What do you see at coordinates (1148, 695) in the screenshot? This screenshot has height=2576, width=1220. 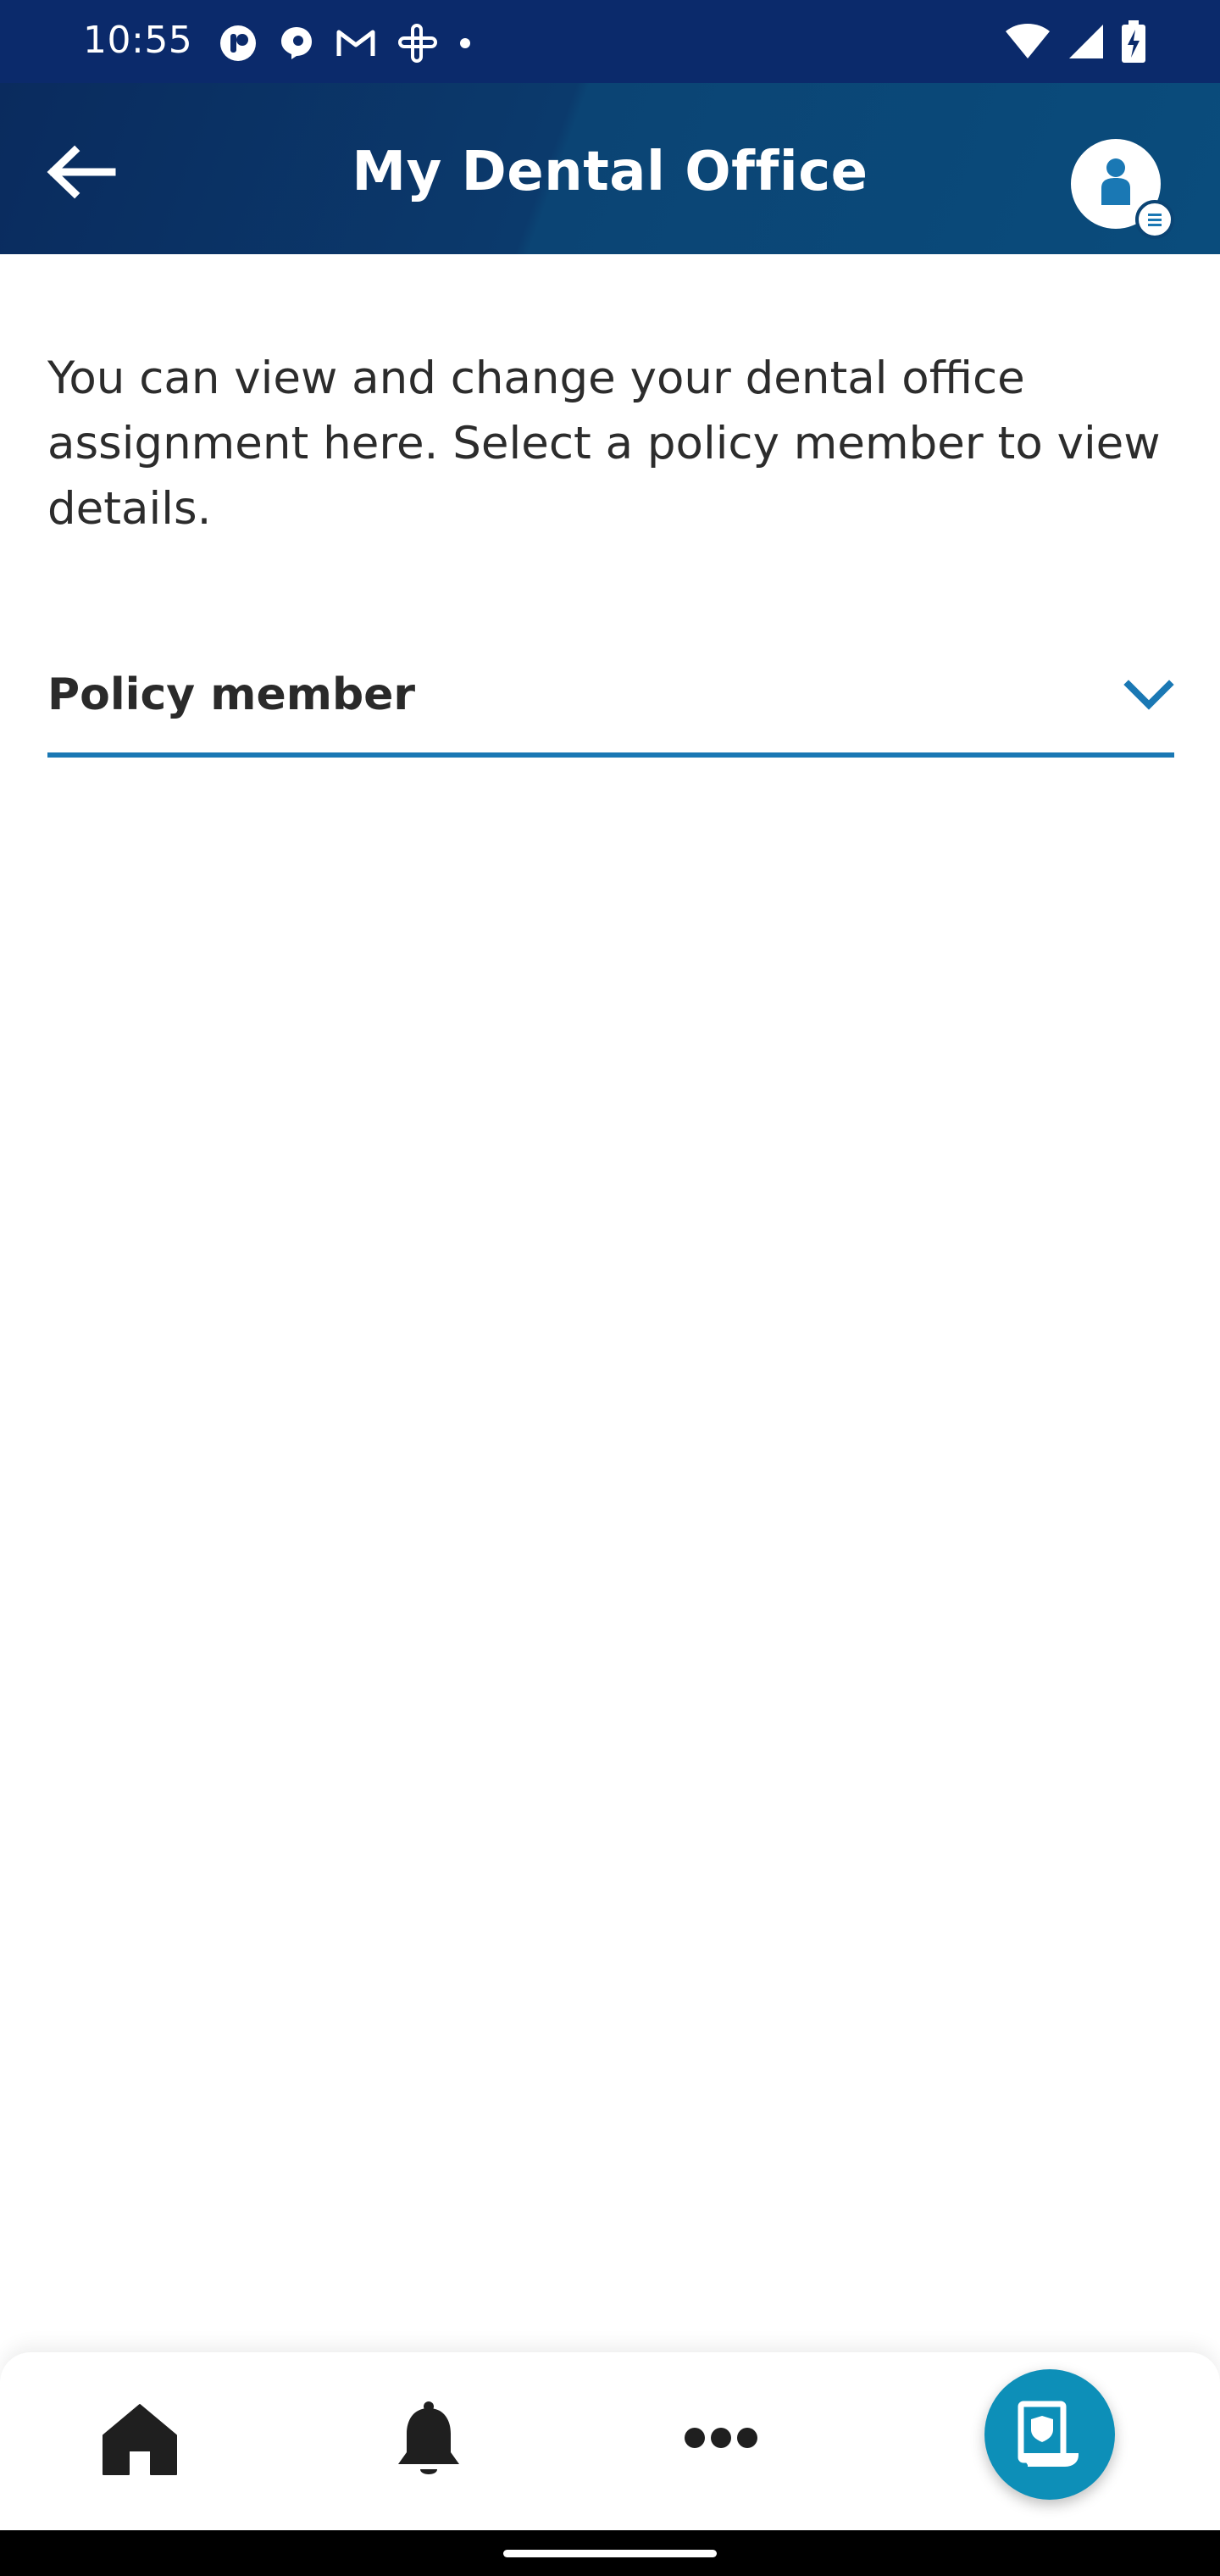 I see `chevron-down-icon` at bounding box center [1148, 695].